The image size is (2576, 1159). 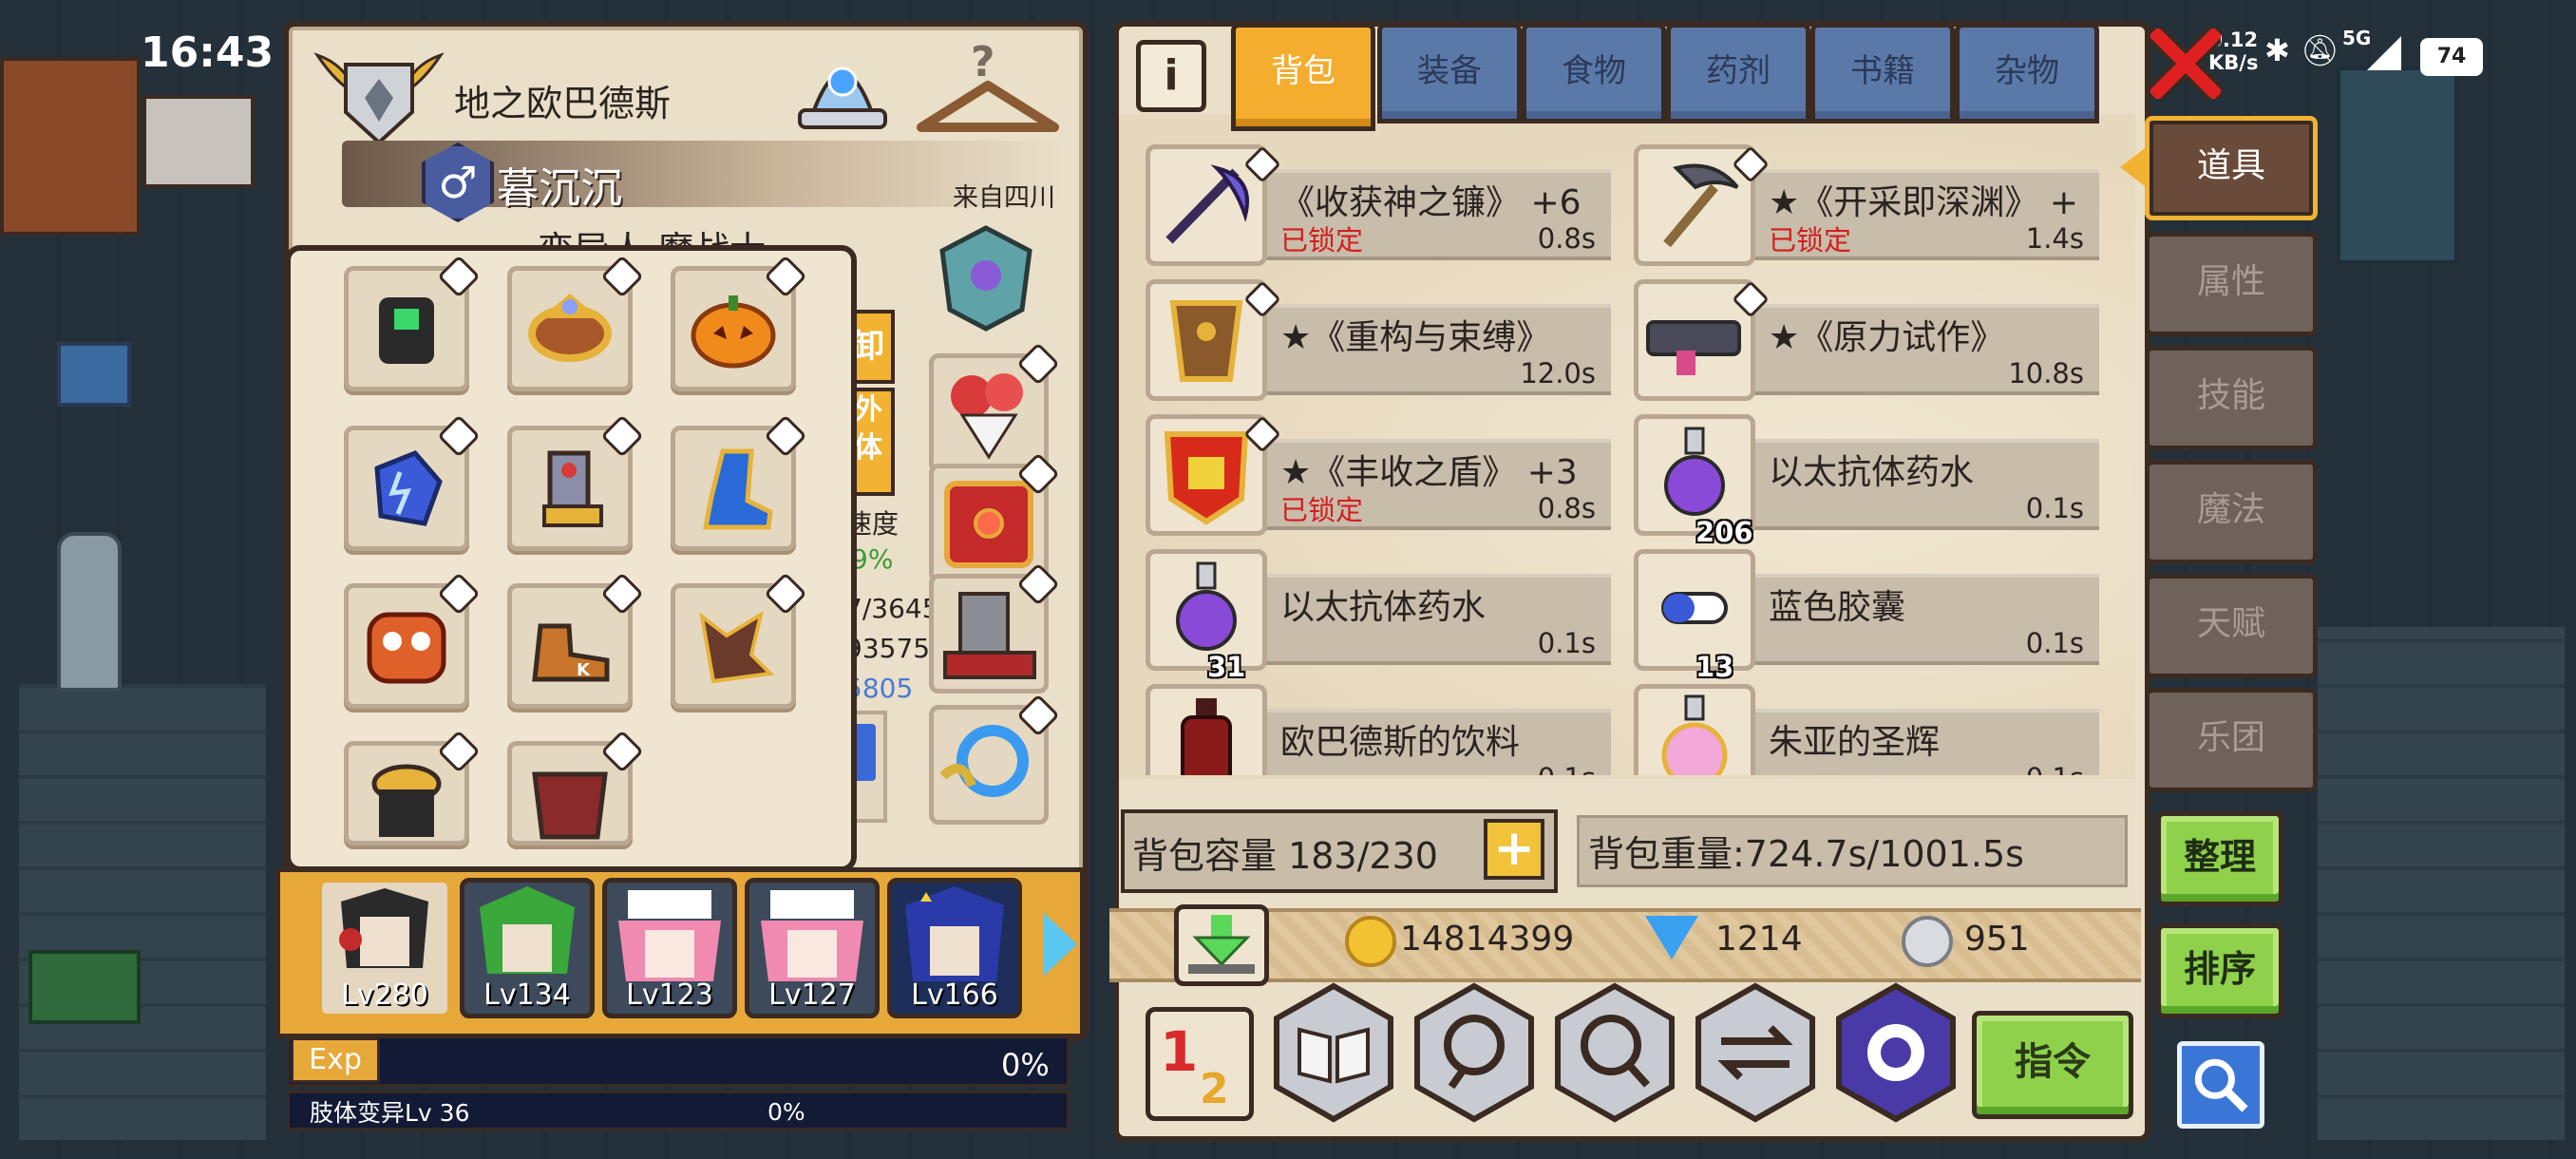 I want to click on lightning-gloves-icon, so click(x=408, y=488).